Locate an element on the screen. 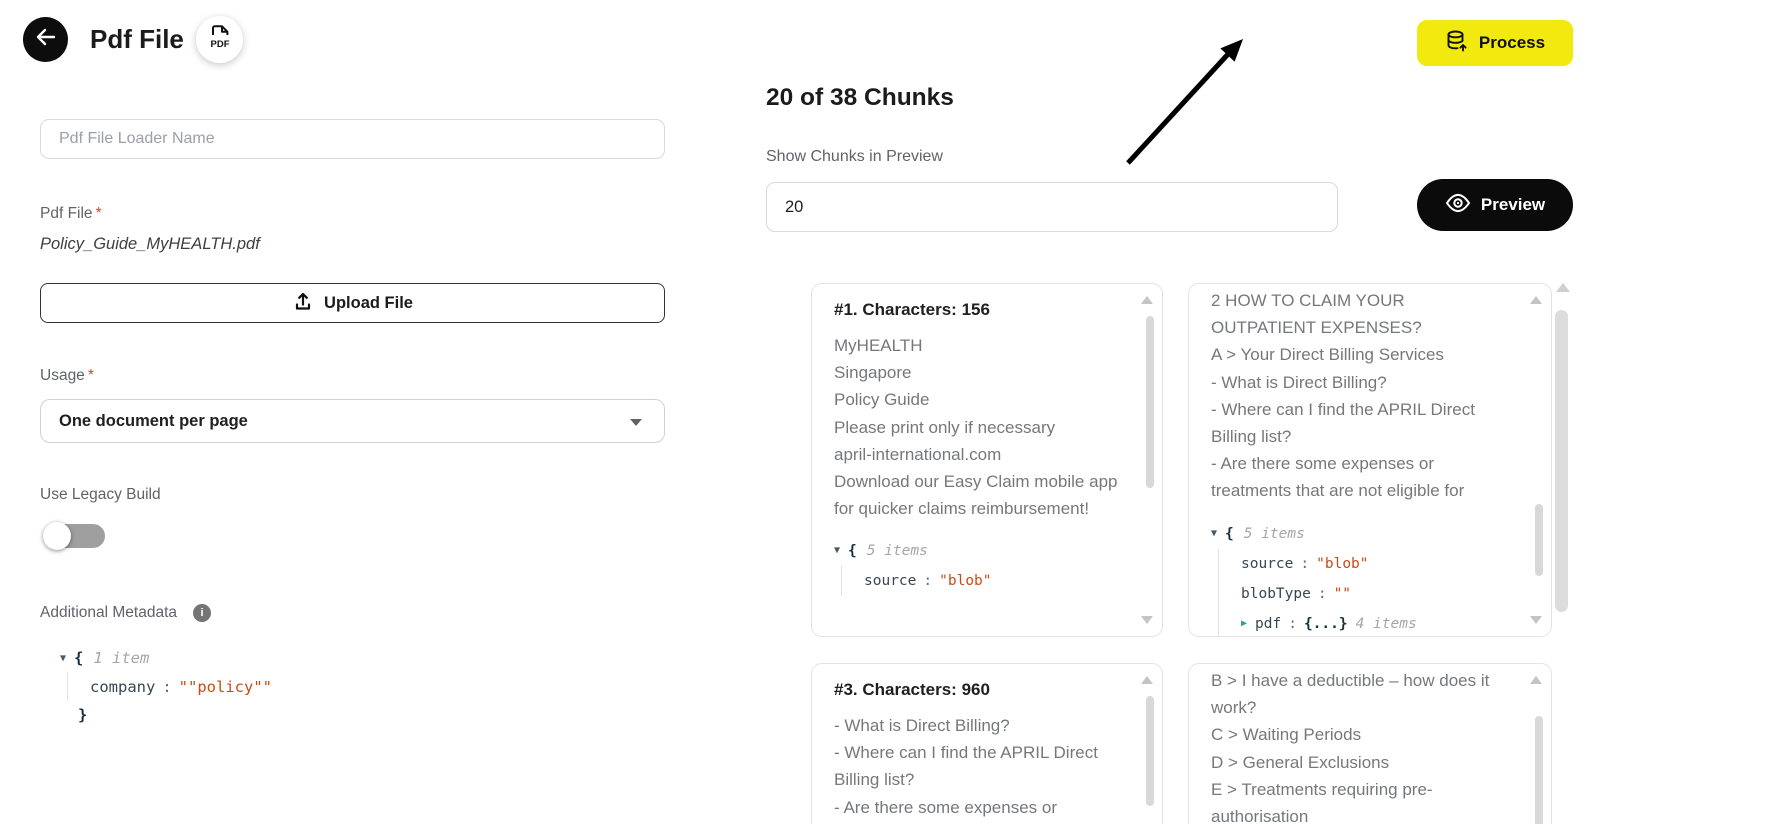 The image size is (1776, 824). info-icon: i is located at coordinates (202, 613).